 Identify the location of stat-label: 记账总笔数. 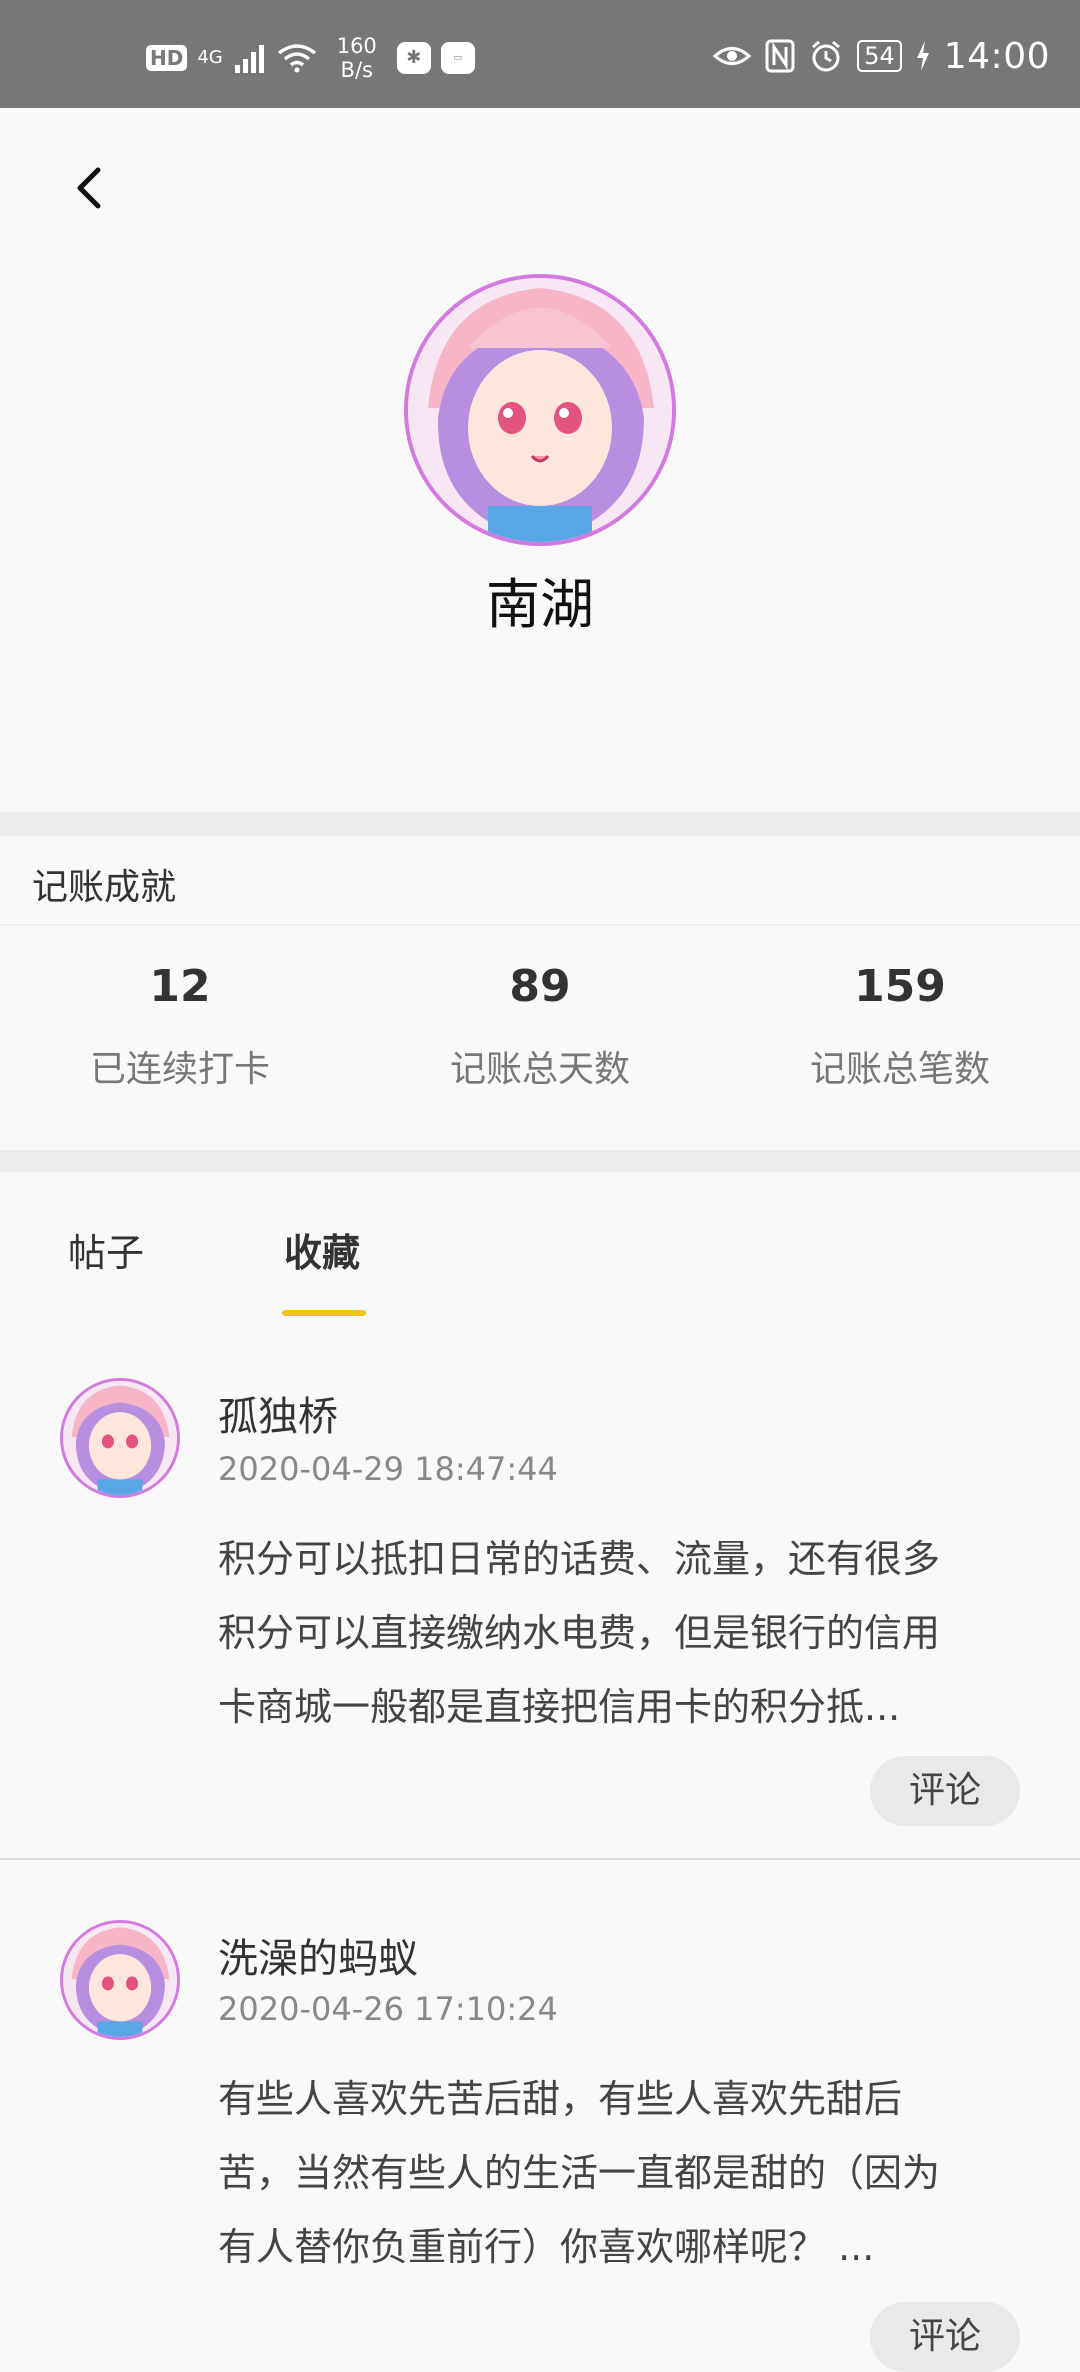
(899, 1069).